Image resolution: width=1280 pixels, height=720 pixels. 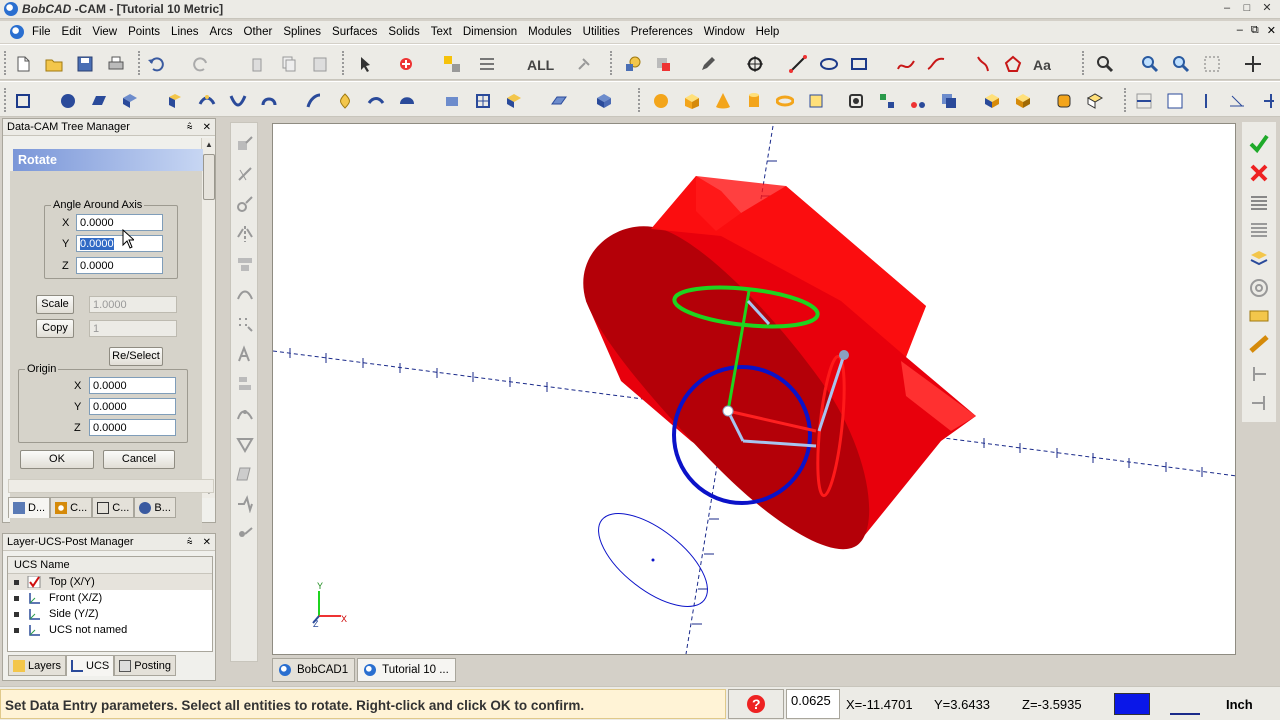 I want to click on snap-increment-field: 0.0625, so click(x=813, y=704).